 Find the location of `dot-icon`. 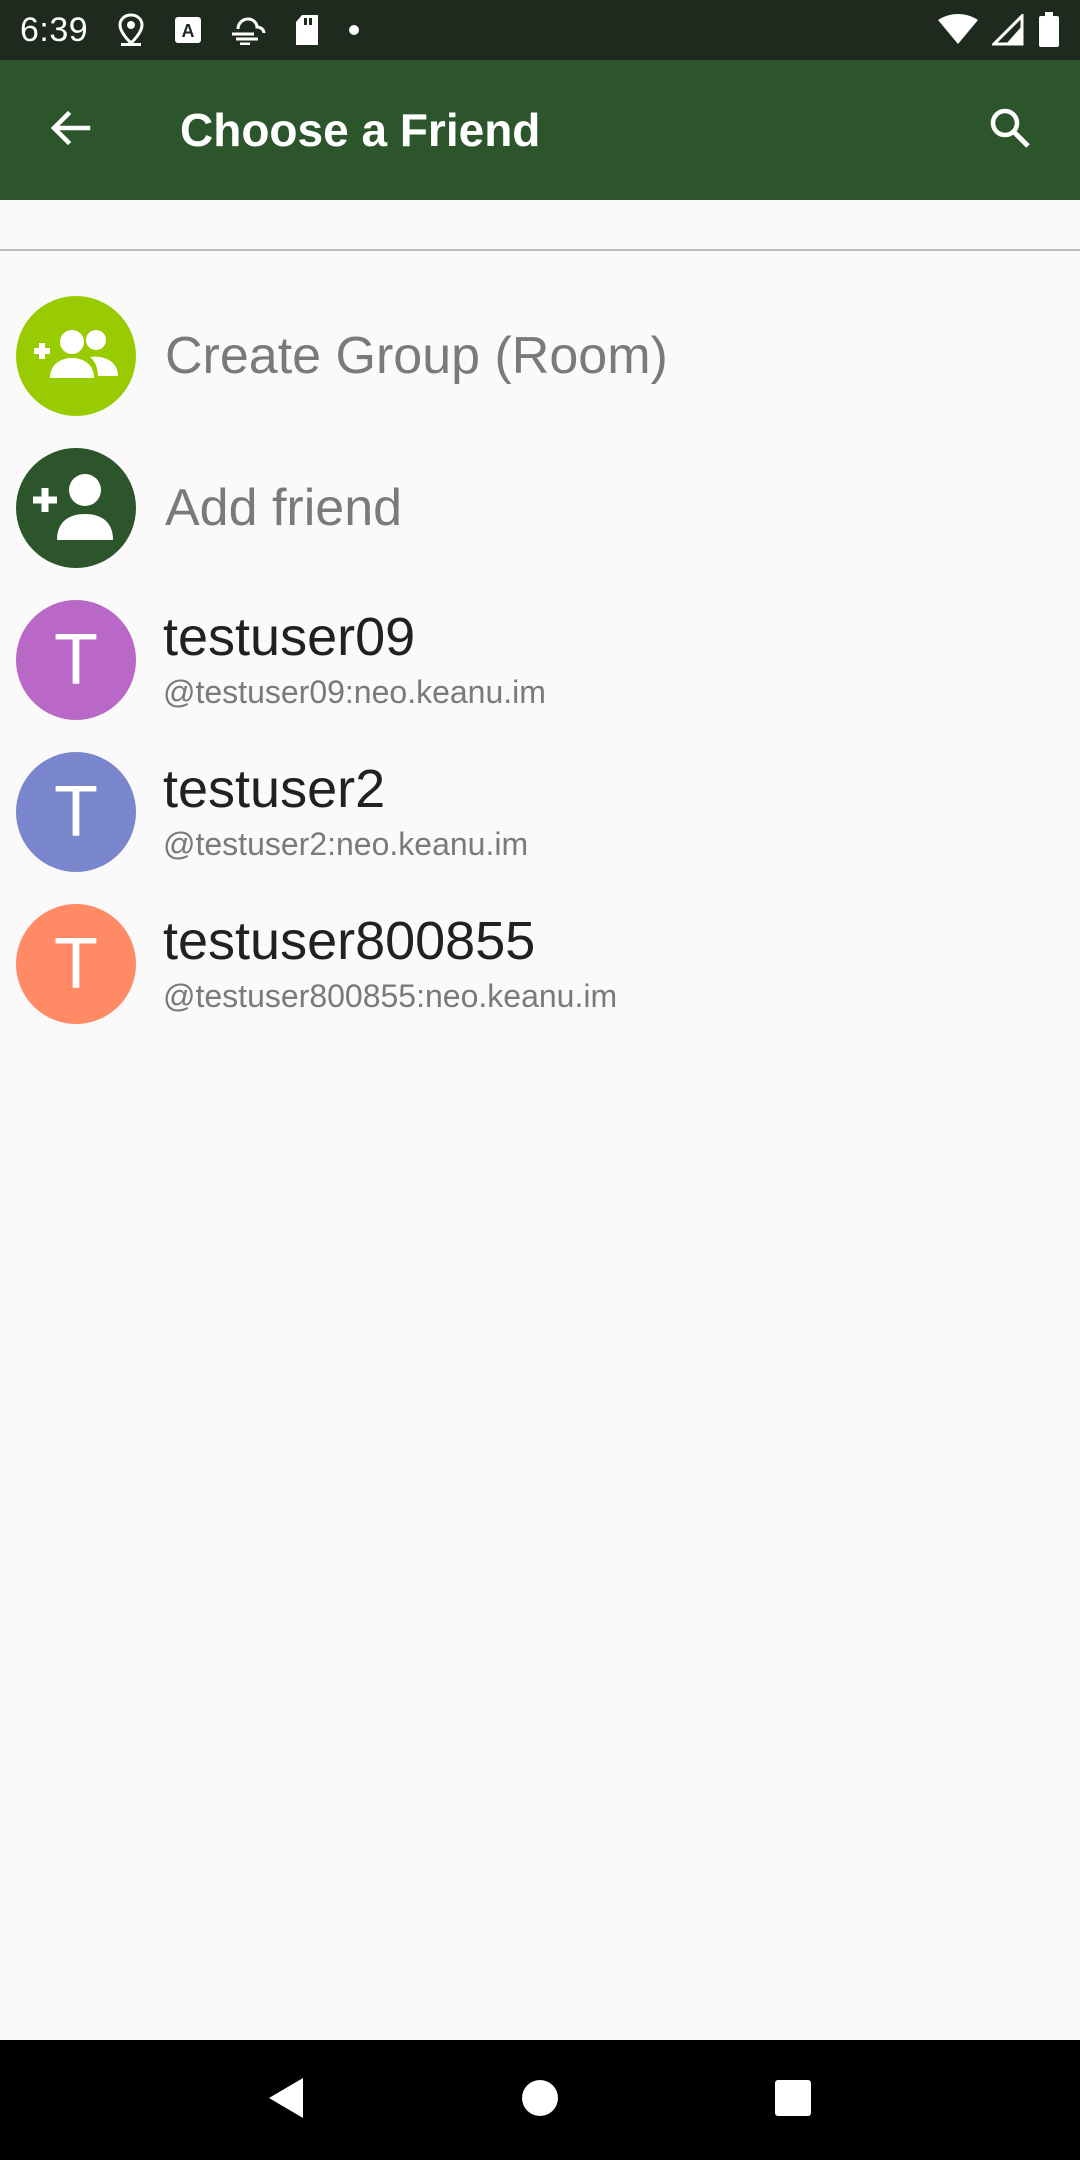

dot-icon is located at coordinates (354, 30).